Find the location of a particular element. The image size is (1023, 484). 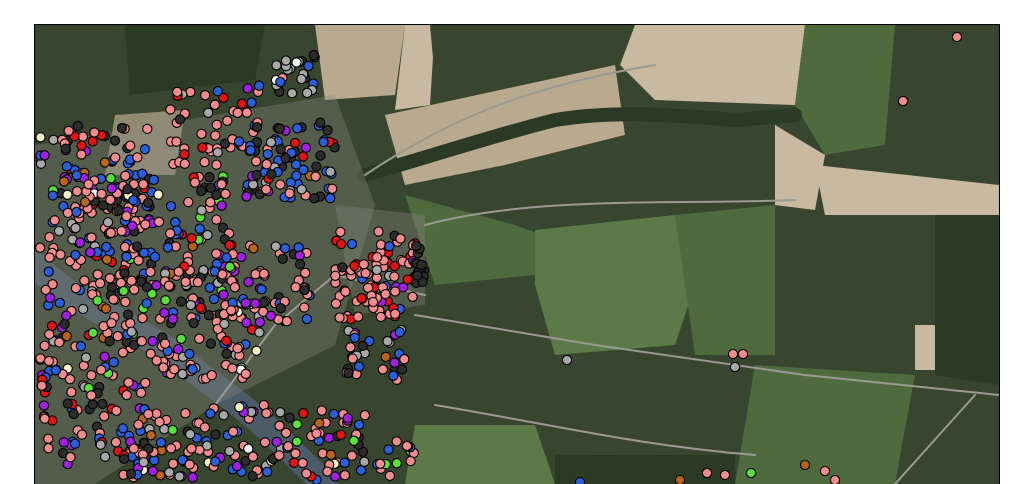

point-brown is located at coordinates (331, 454).